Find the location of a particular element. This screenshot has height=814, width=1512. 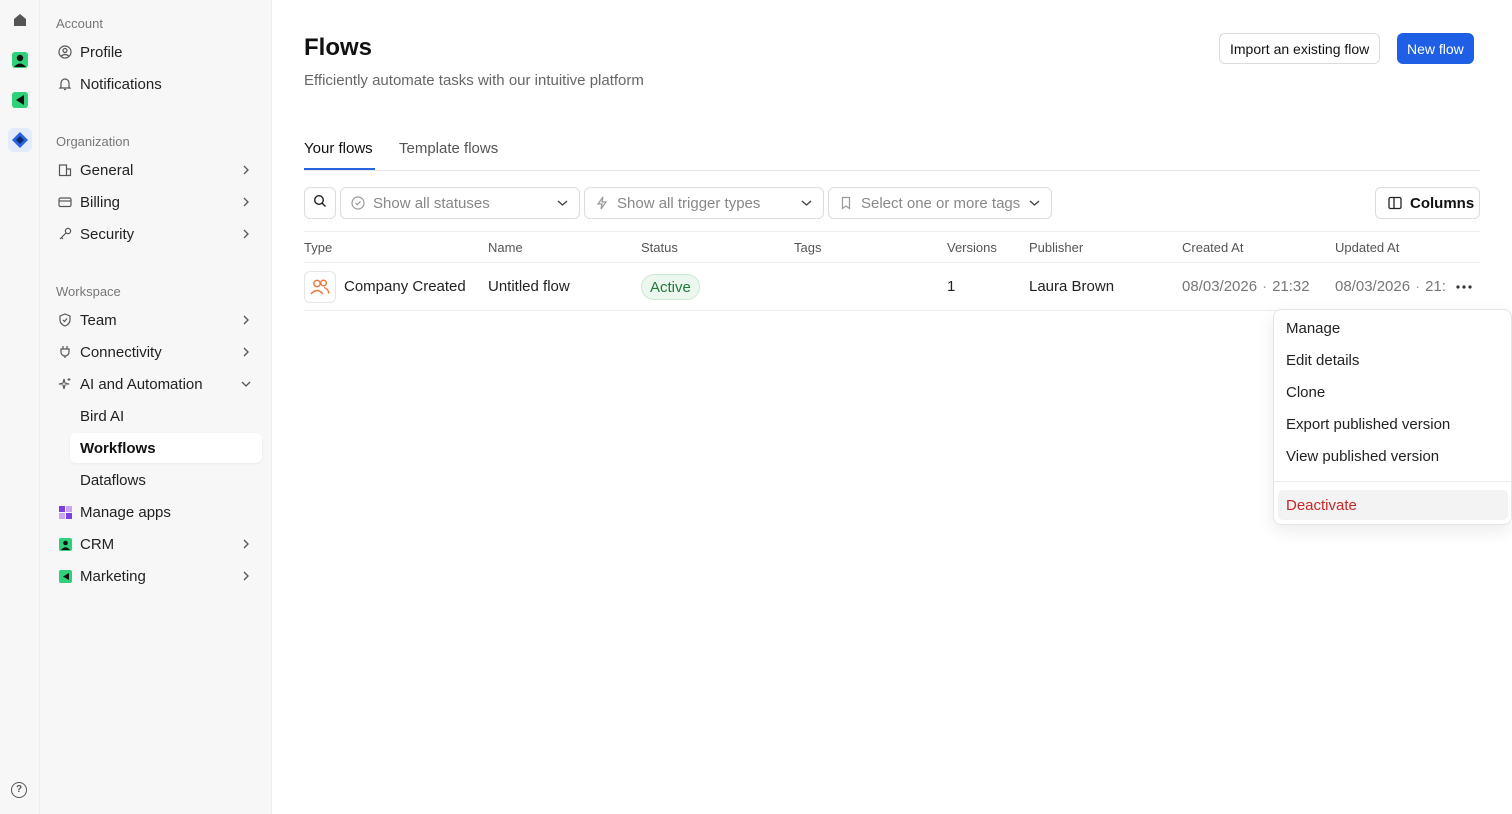

status-filter: Show all statuses is located at coordinates (460, 203).